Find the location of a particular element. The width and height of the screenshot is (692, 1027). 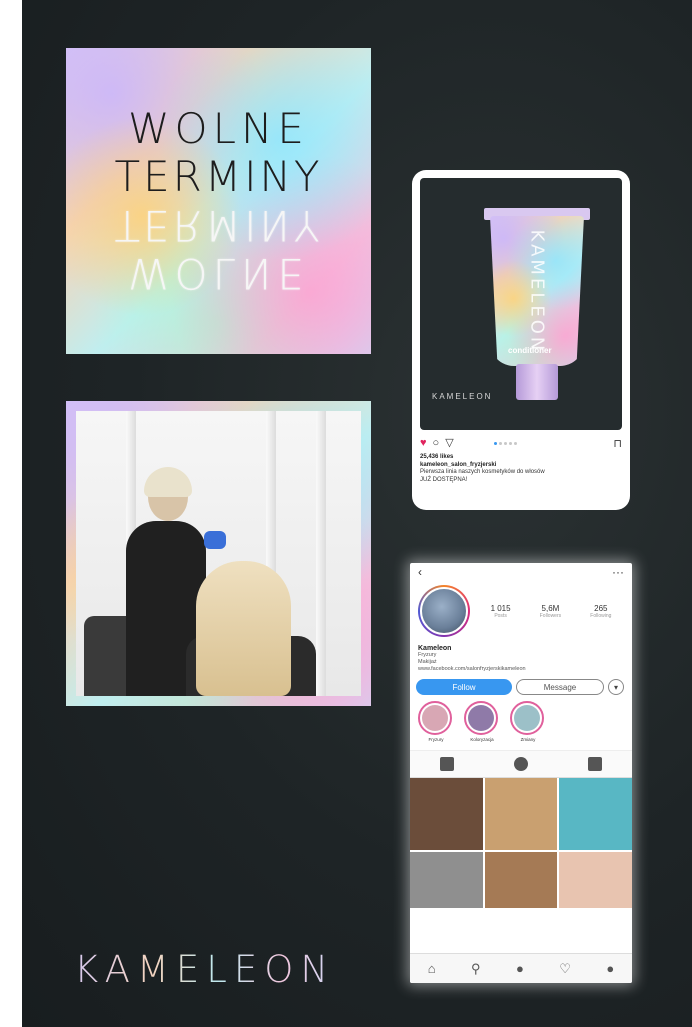

profile-tabs is located at coordinates (521, 764).